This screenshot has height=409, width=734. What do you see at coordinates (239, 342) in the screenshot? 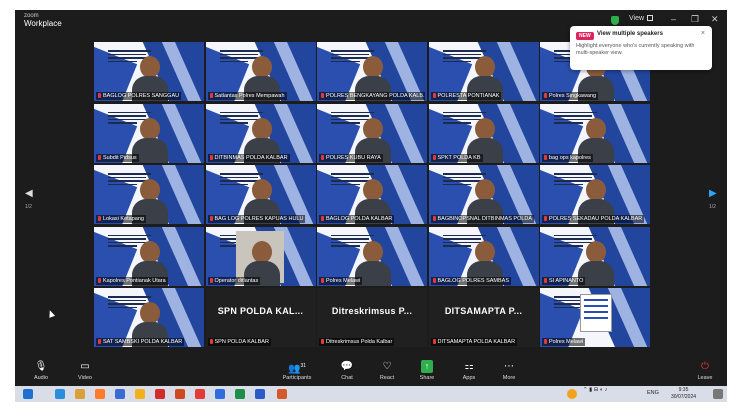
I see `participant-name-label: SPN POLDA KALBAR` at bounding box center [239, 342].